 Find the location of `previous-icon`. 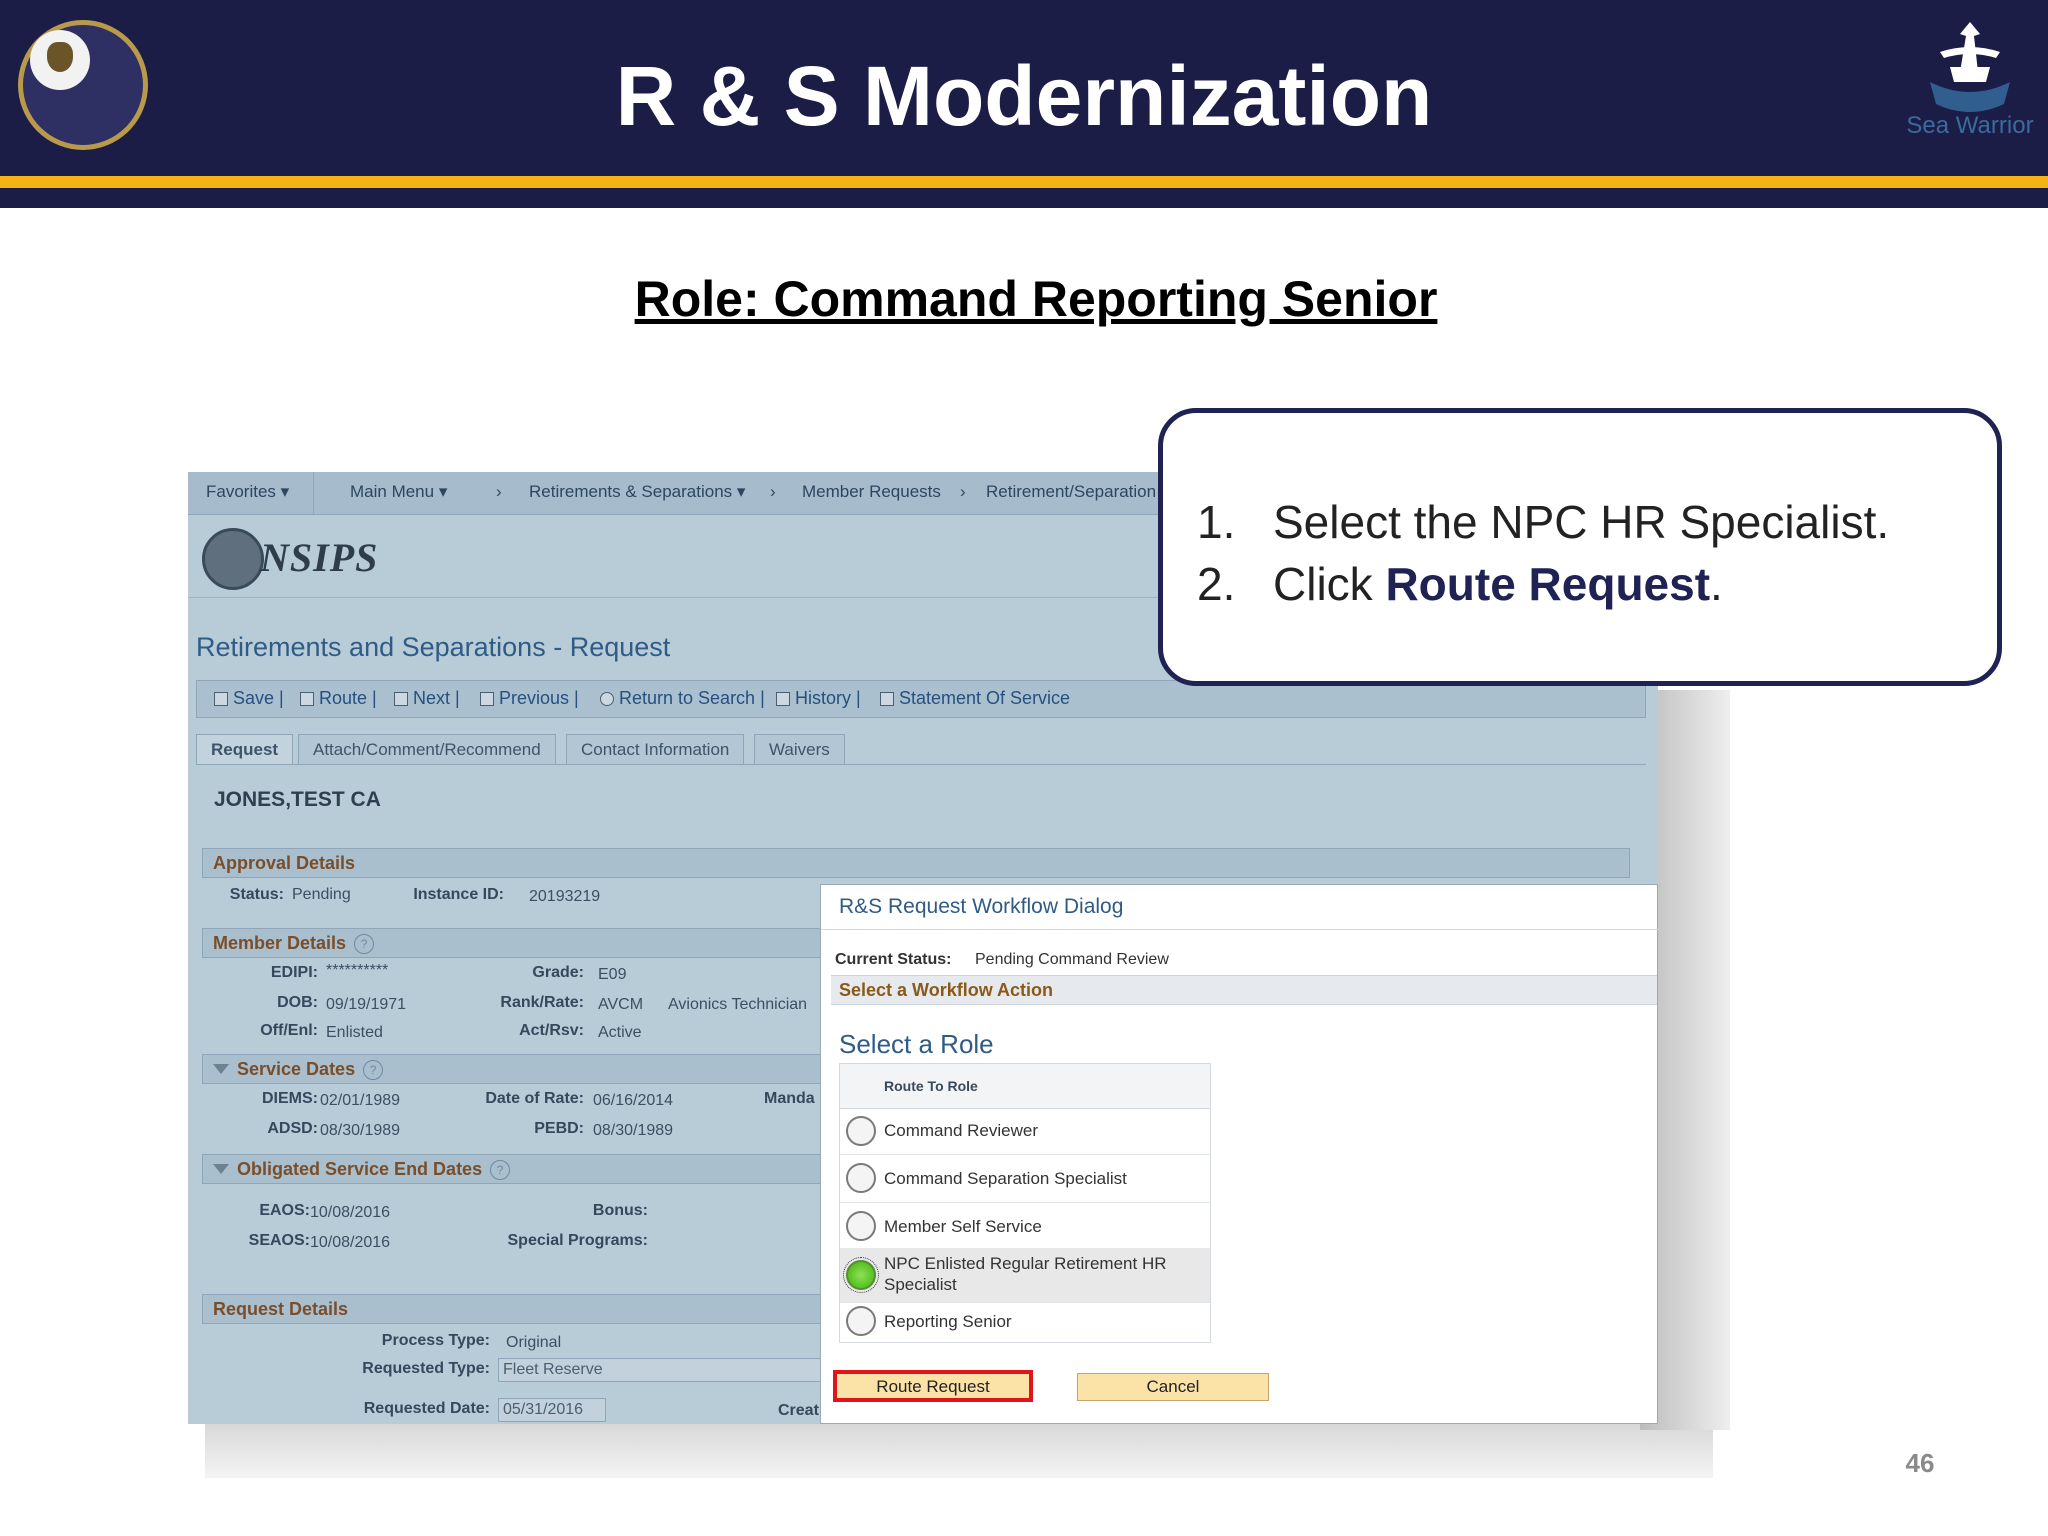

previous-icon is located at coordinates (487, 699).